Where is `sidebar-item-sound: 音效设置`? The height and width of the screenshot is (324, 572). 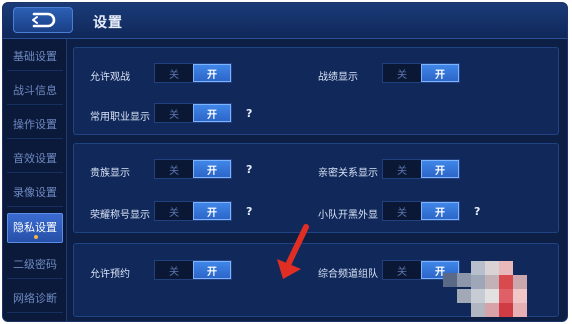
sidebar-item-sound: 音效设置 is located at coordinates (35, 159).